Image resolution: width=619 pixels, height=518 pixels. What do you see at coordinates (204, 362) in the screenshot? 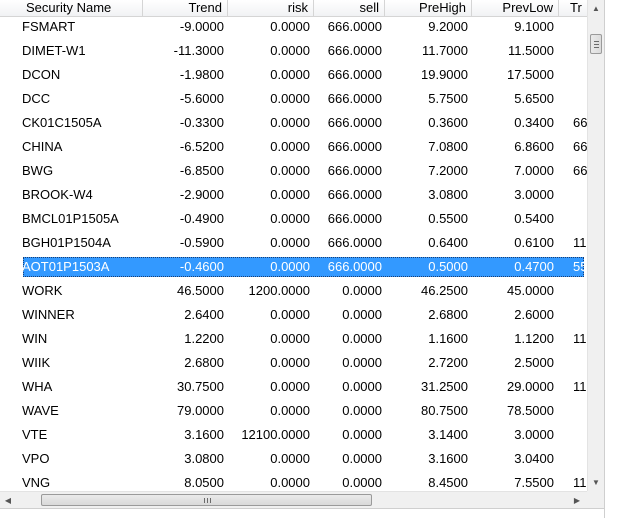
I see `cell-trend: 2.6800` at bounding box center [204, 362].